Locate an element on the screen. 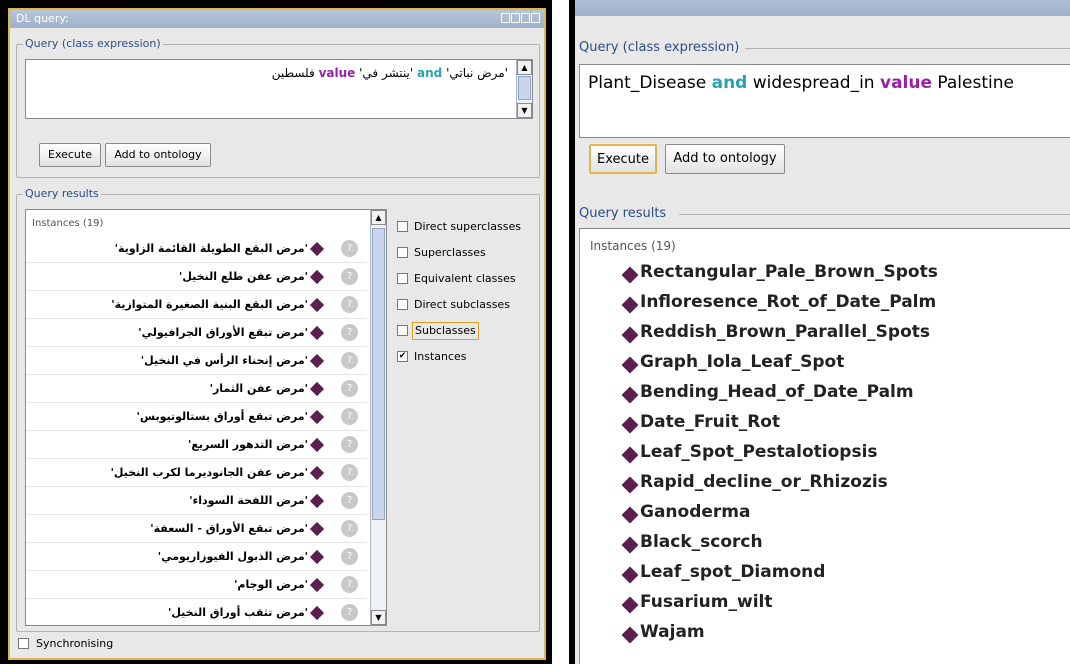  option-checkbox: ✔ is located at coordinates (402, 356).